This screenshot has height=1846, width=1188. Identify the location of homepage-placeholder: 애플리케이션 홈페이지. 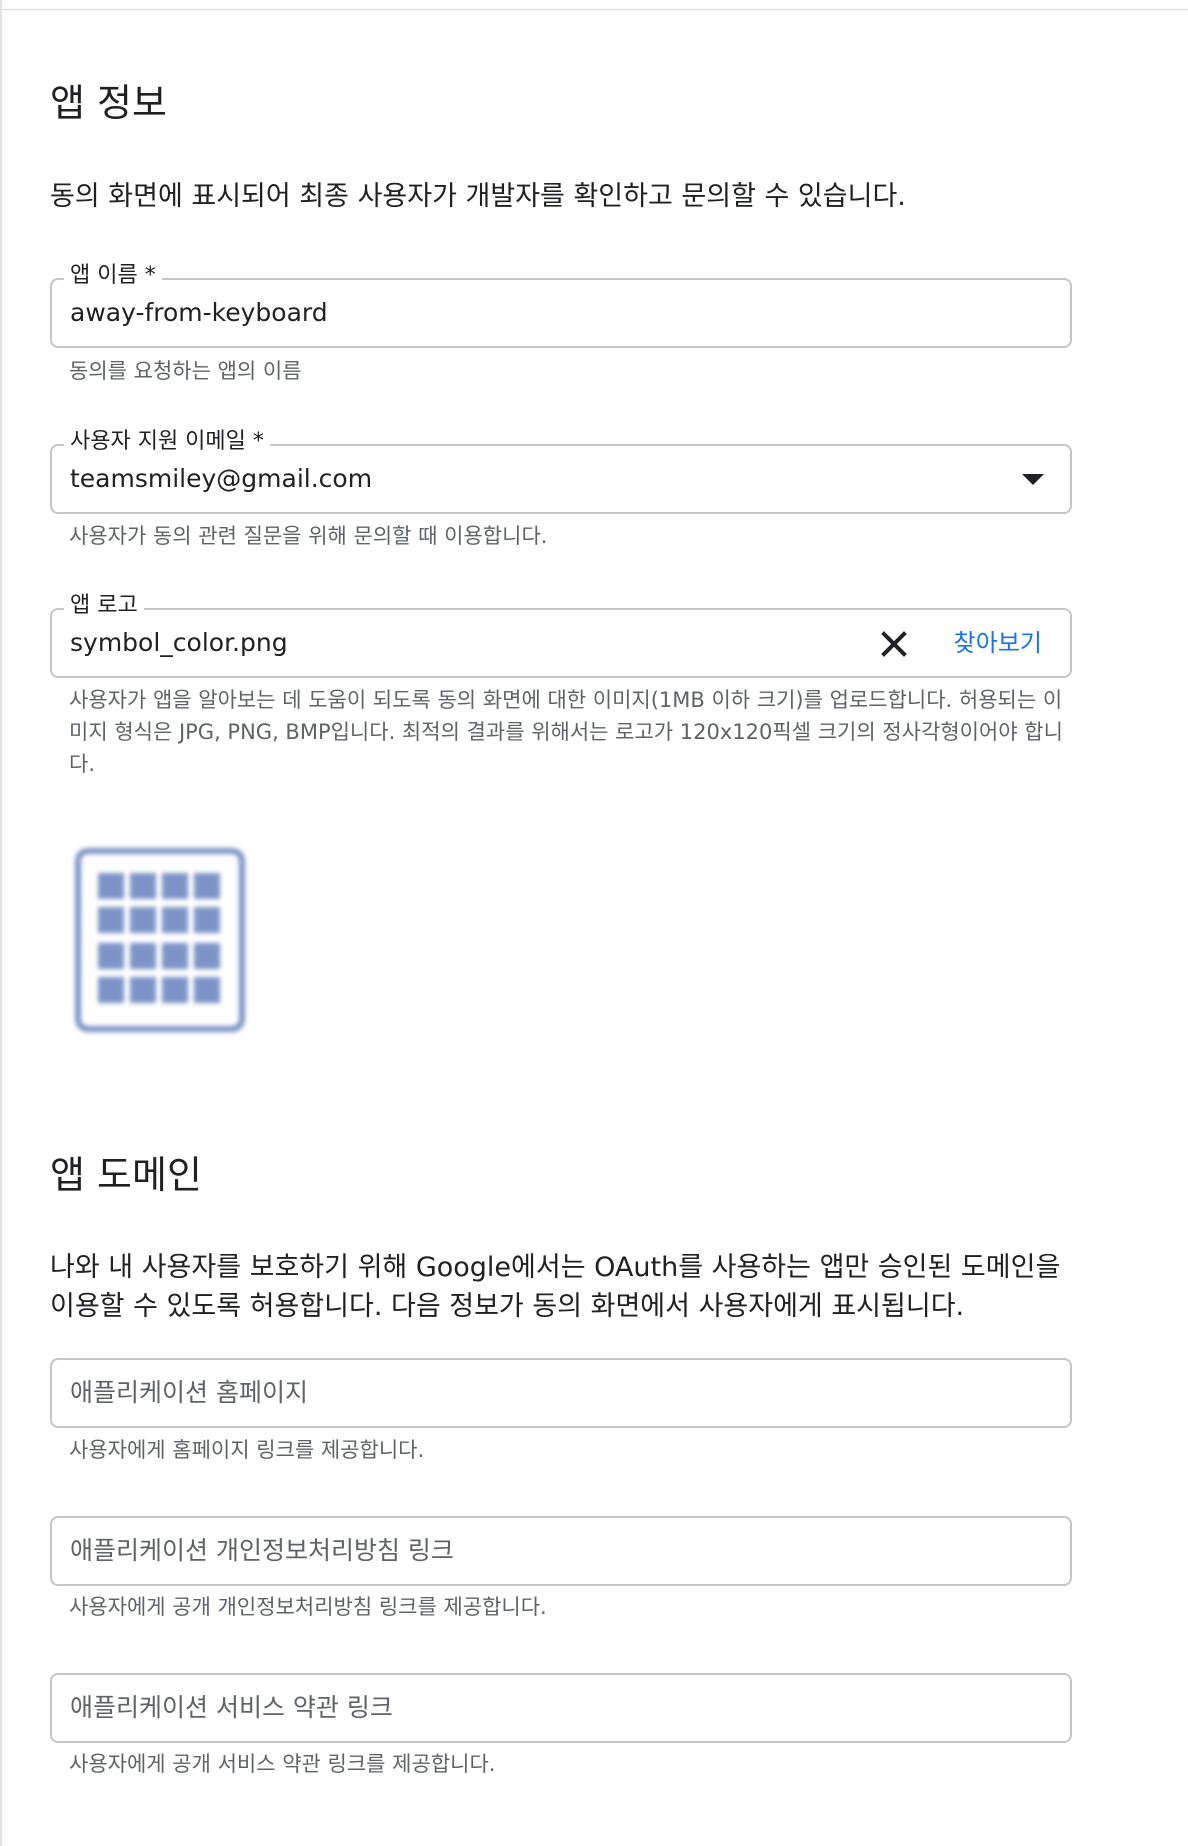
(189, 1392).